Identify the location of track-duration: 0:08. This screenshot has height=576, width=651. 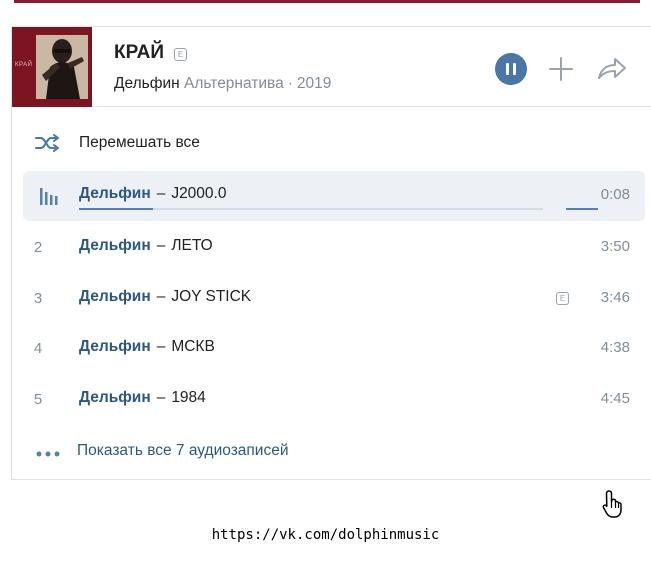
(615, 194).